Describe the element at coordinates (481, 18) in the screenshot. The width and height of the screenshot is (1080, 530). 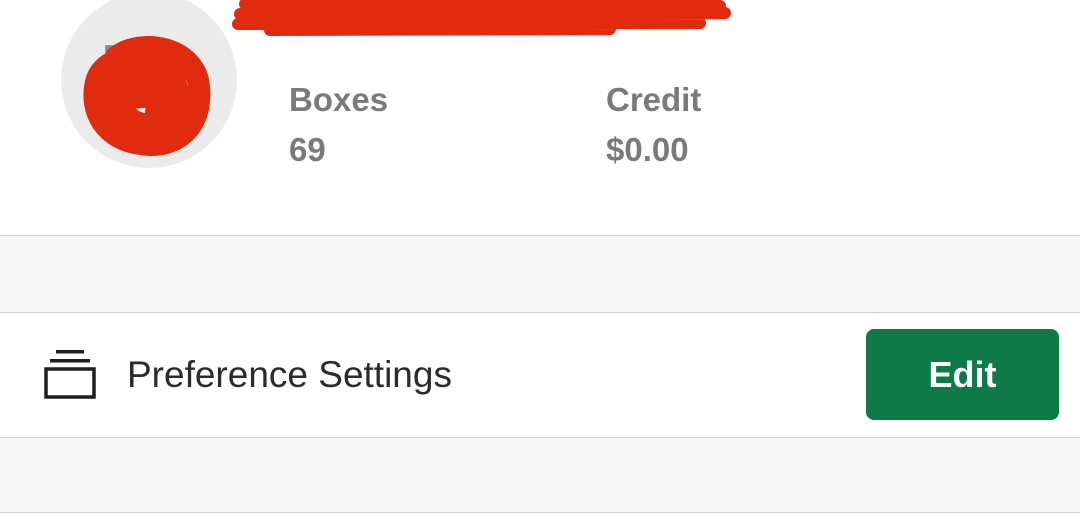
I see `redaction-scribble-name` at that location.